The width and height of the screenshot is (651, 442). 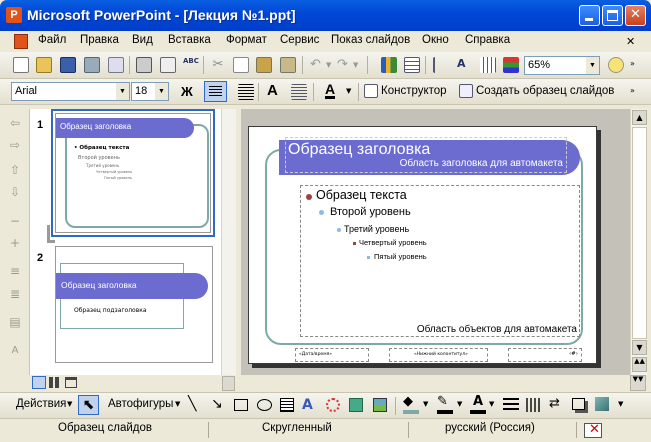 What do you see at coordinates (414, 91) in the screenshot?
I see `designer-button: Конструктор` at bounding box center [414, 91].